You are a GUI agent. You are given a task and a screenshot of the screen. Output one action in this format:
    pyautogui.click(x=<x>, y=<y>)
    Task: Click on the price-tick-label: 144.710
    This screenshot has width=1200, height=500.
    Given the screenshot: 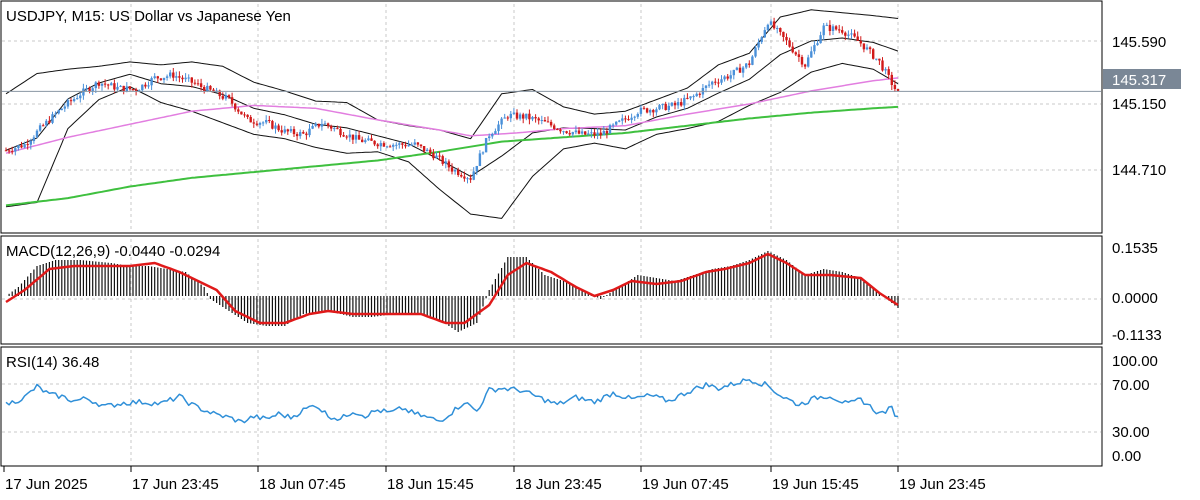 What is the action you would take?
    pyautogui.click(x=1139, y=170)
    